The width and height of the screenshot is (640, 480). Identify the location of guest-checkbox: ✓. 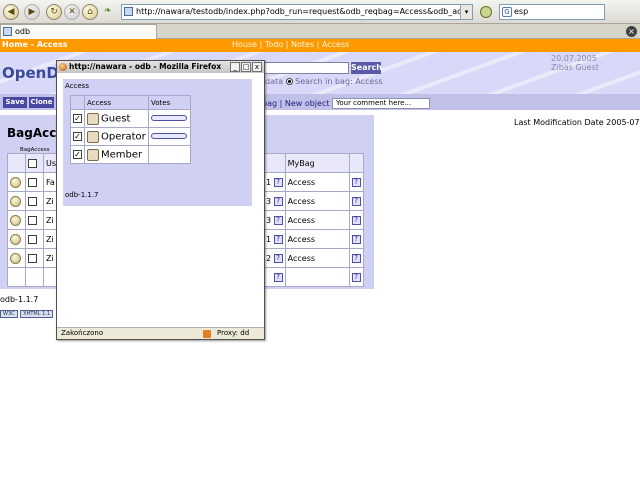
(77, 118).